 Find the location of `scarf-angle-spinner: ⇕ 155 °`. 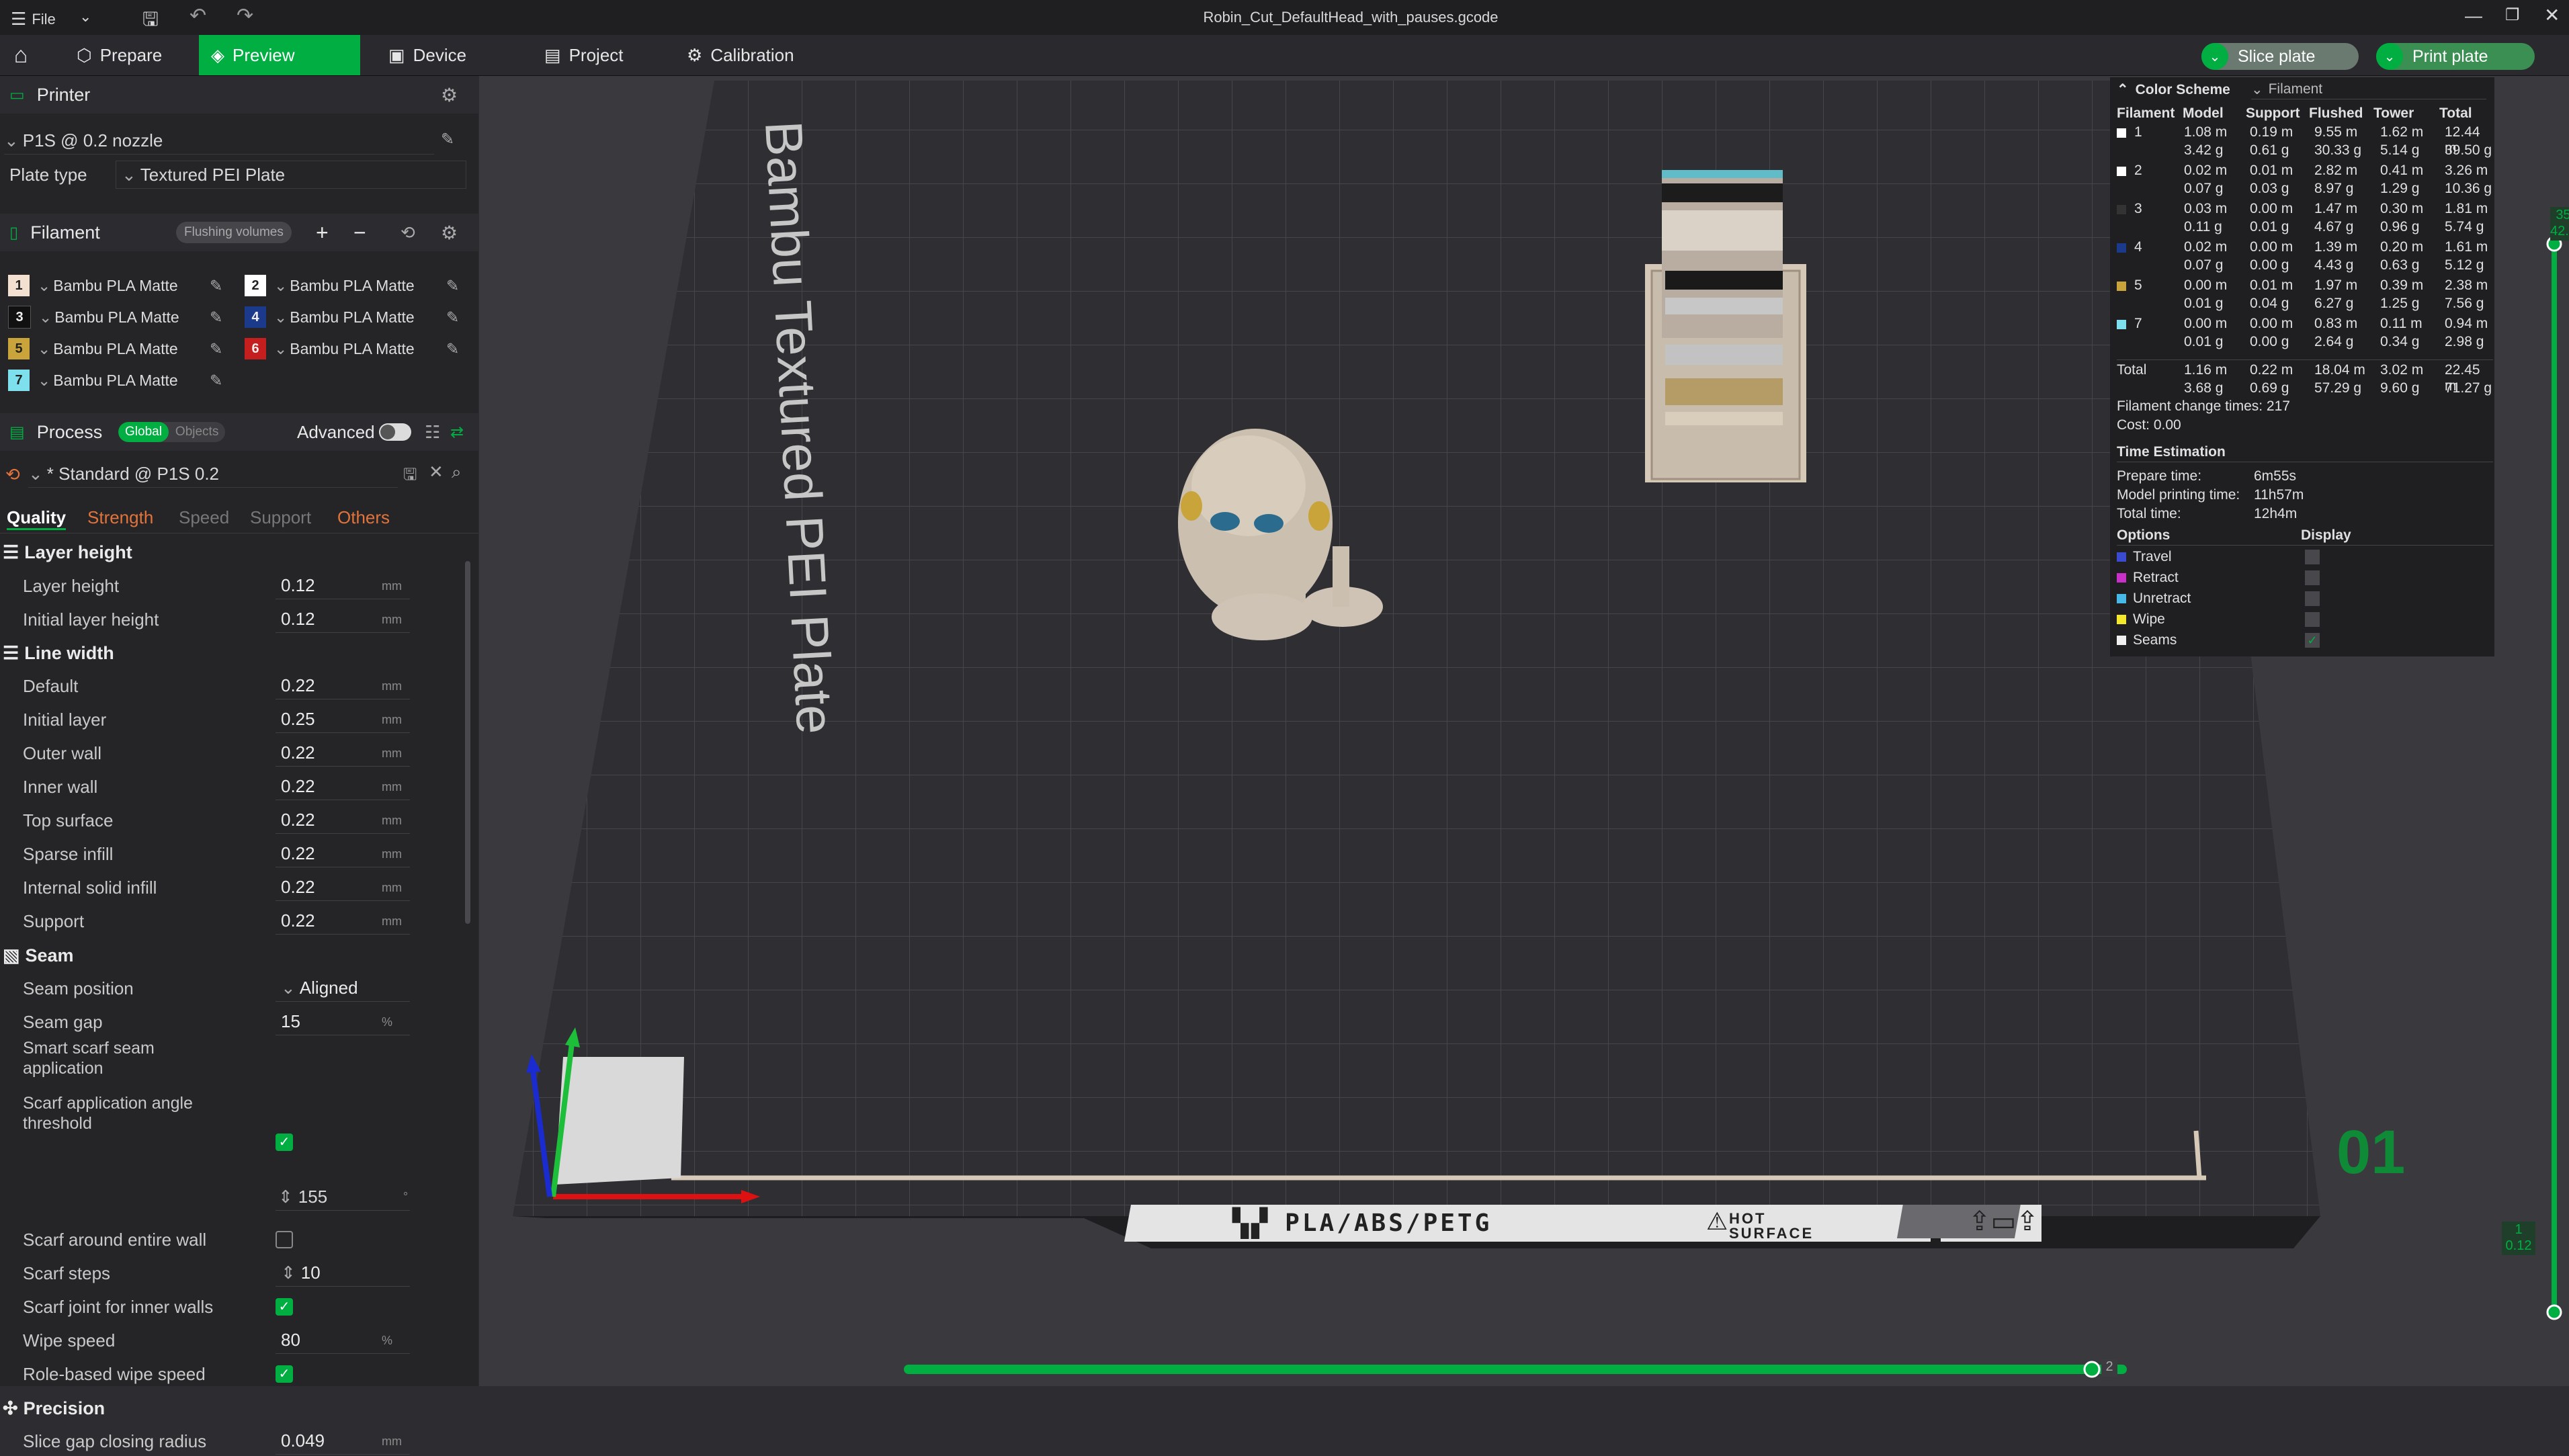

scarf-angle-spinner: ⇕ 155 ° is located at coordinates (343, 1197).